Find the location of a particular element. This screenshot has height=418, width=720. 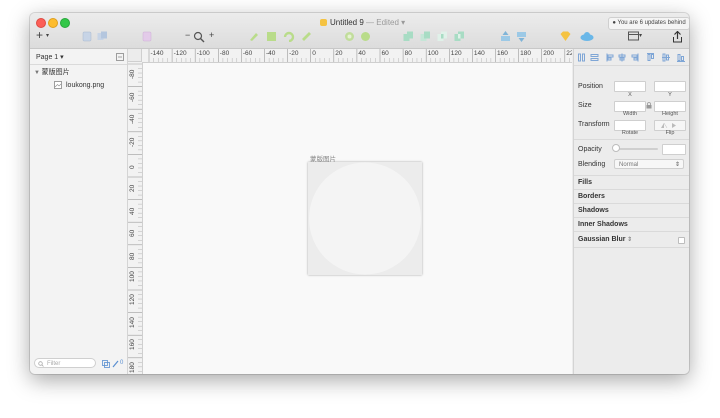

view-icon is located at coordinates (633, 36).